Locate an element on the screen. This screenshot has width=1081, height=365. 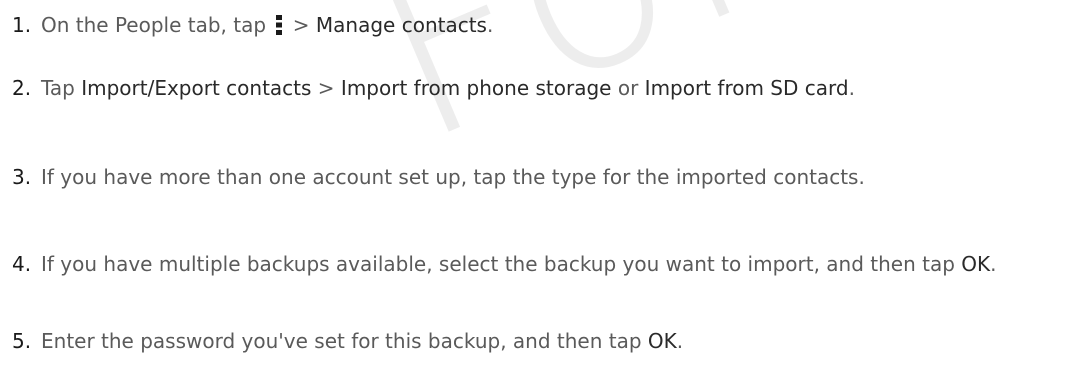
ui-term: Import/Export contacts is located at coordinates (196, 88).